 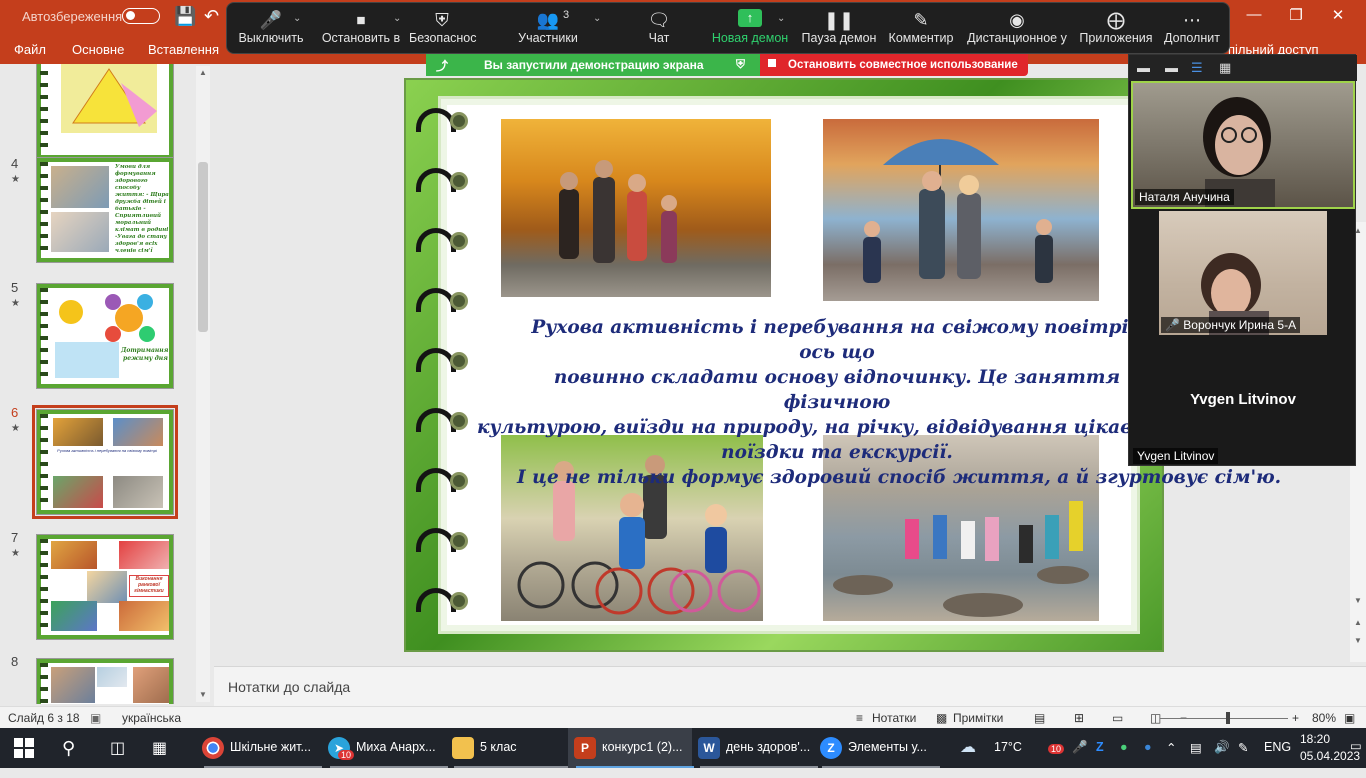 What do you see at coordinates (1358, 640) in the screenshot?
I see `next-slide-icon: ▼` at bounding box center [1358, 640].